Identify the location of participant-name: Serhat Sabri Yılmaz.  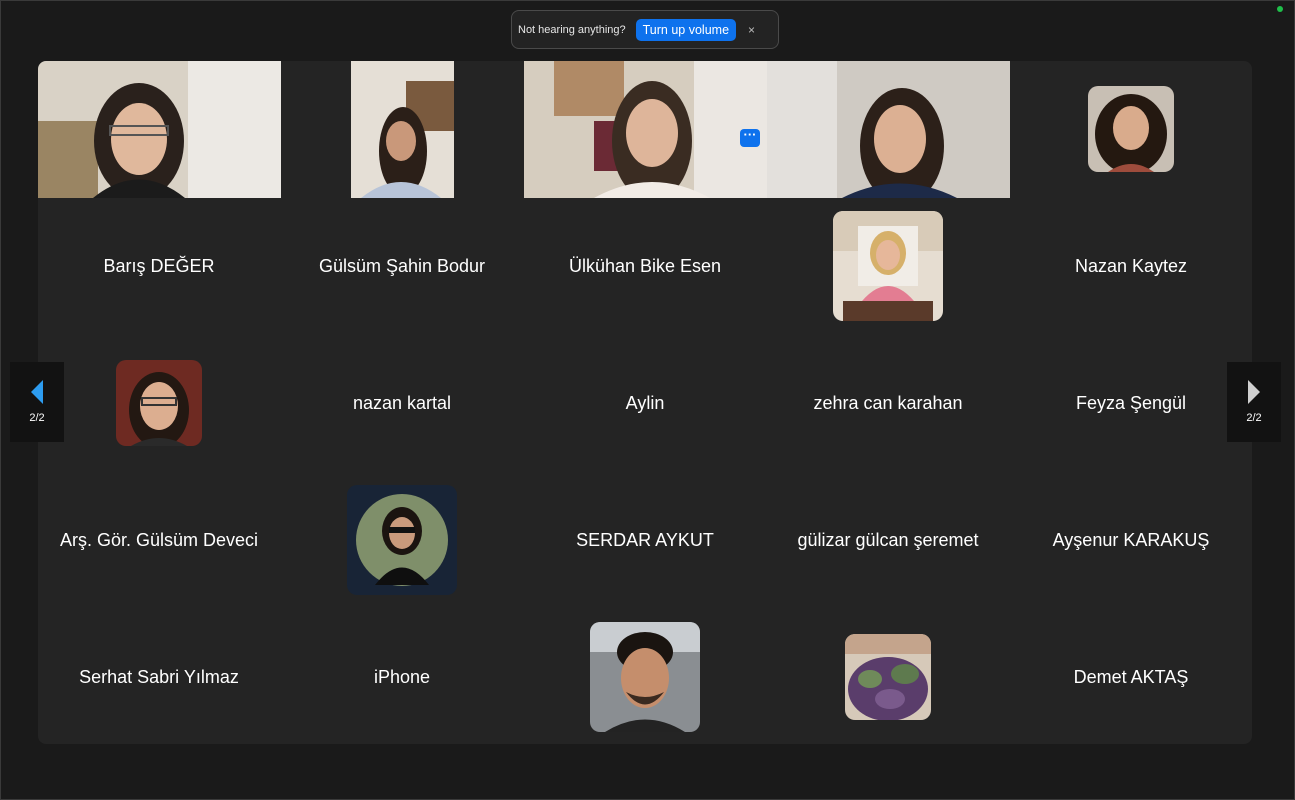
(159, 676).